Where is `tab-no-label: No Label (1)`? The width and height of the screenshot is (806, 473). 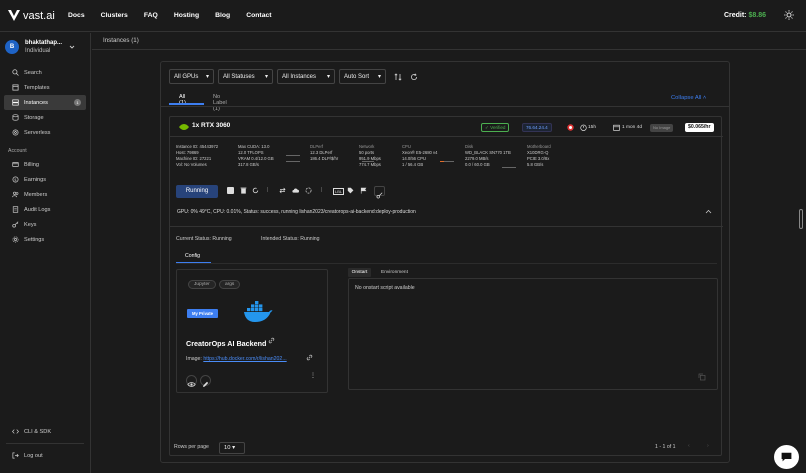 tab-no-label: No Label (1) is located at coordinates (220, 103).